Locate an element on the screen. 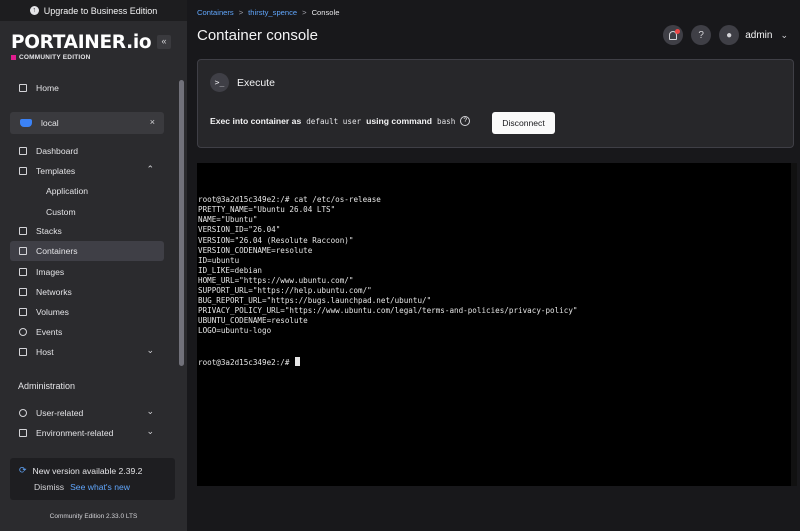  user-icon: ● is located at coordinates (729, 35).